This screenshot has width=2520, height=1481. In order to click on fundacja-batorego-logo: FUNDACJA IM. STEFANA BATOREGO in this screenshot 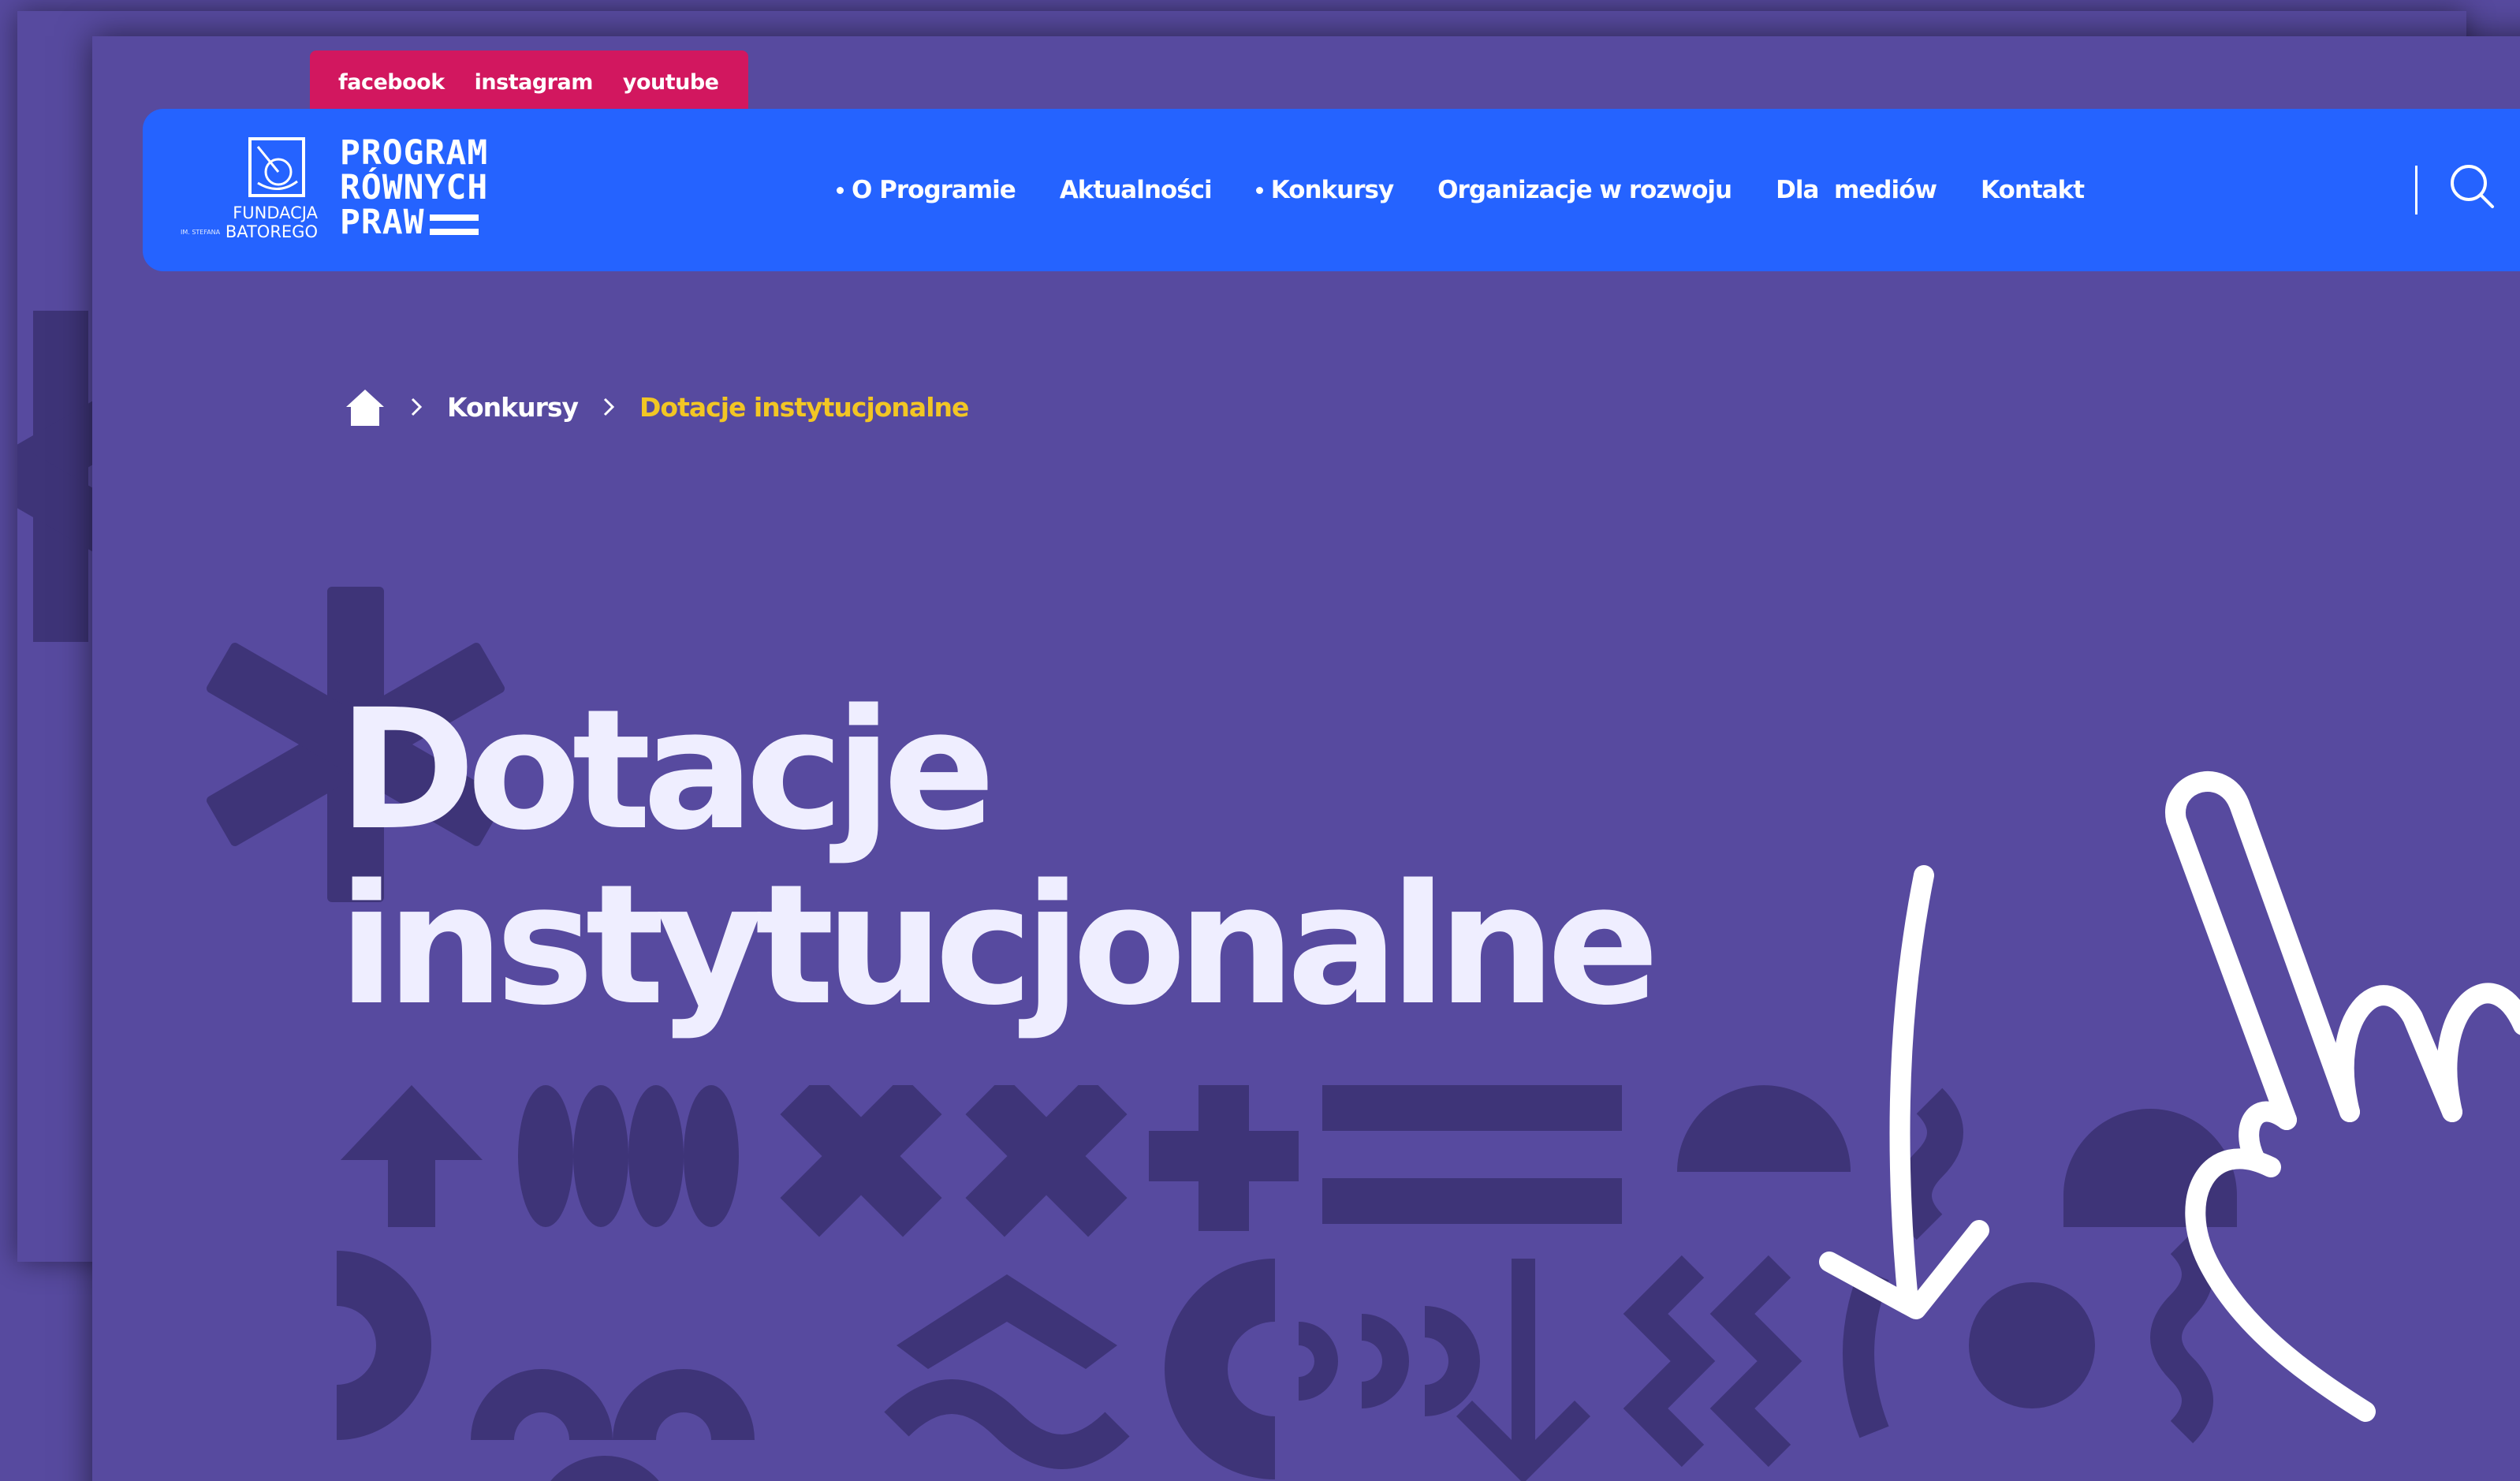, I will do `click(244, 191)`.